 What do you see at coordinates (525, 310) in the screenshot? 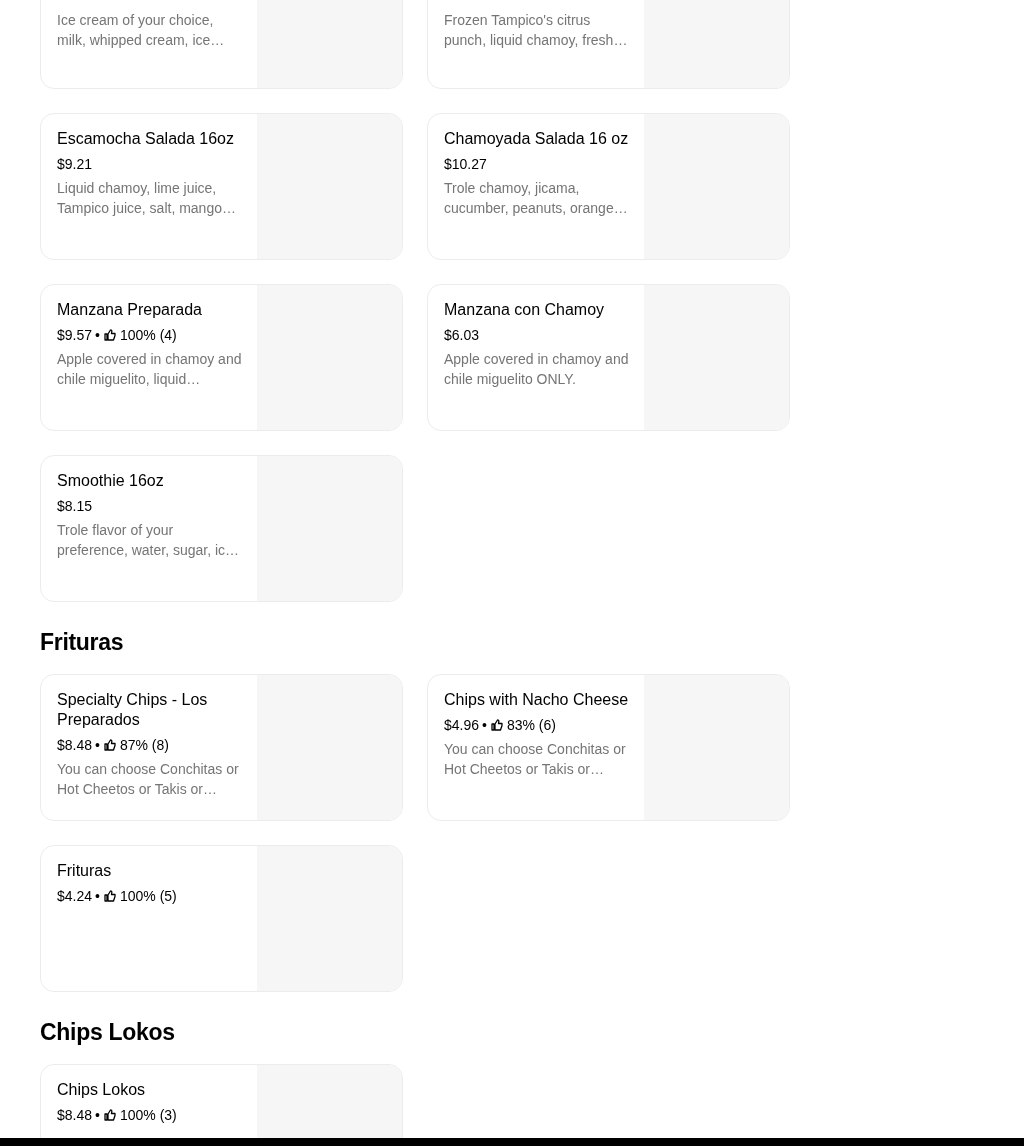
I see `item-title: Manzana con Chamoy` at bounding box center [525, 310].